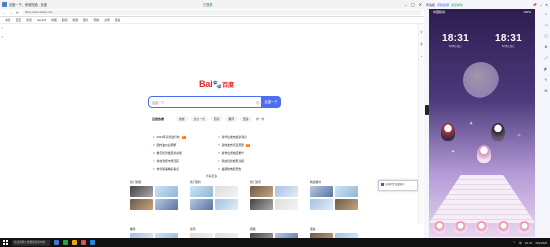  What do you see at coordinates (75, 20) in the screenshot?
I see `bookmark-item: 视频` at bounding box center [75, 20].